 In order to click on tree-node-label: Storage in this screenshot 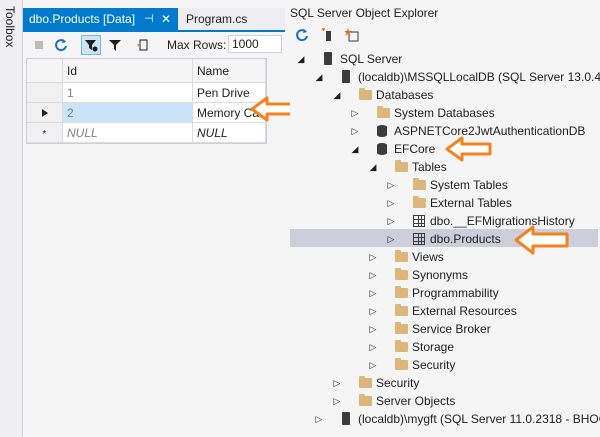, I will do `click(433, 347)`.